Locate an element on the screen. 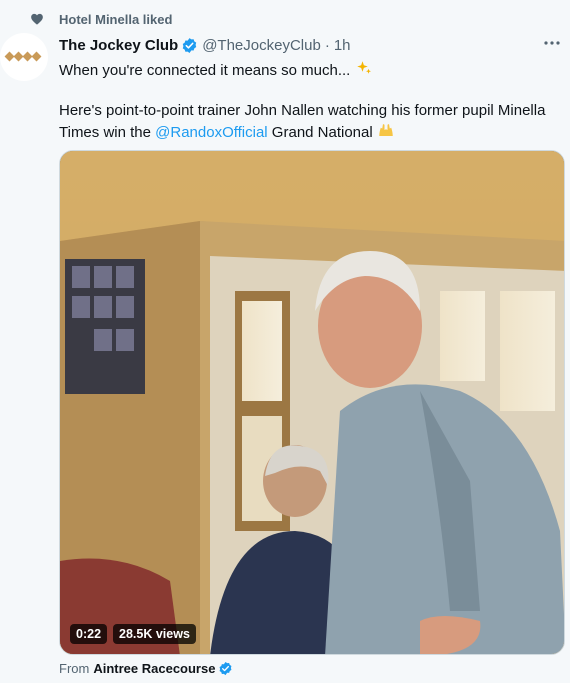 Image resolution: width=570 pixels, height=683 pixels. more-options-icon is located at coordinates (552, 43).